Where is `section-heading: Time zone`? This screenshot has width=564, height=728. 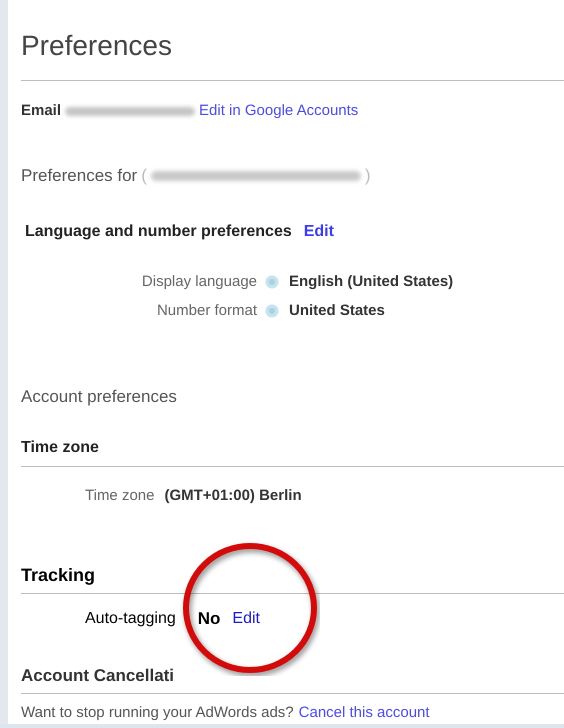
section-heading: Time zone is located at coordinates (60, 447).